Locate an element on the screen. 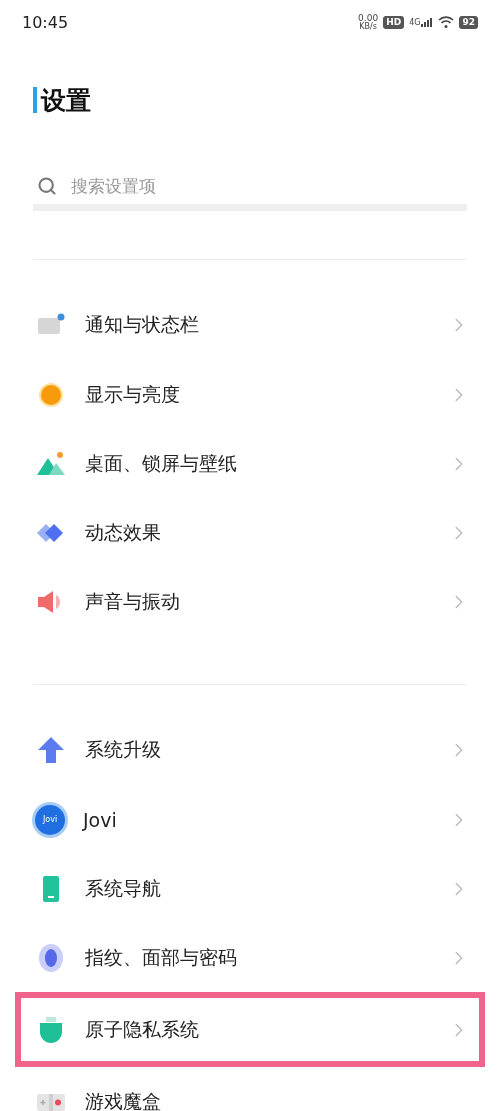 This screenshot has width=500, height=1111. search-field: 搜索设置项 is located at coordinates (268, 186).